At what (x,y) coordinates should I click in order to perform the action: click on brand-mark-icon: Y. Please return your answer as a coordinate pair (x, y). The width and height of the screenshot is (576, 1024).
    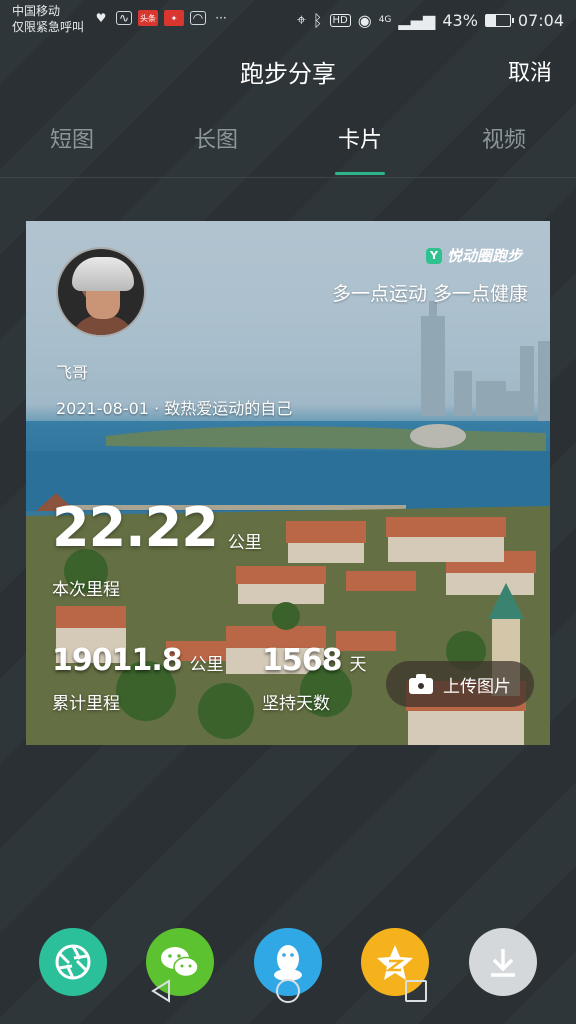
    Looking at the image, I should click on (433, 255).